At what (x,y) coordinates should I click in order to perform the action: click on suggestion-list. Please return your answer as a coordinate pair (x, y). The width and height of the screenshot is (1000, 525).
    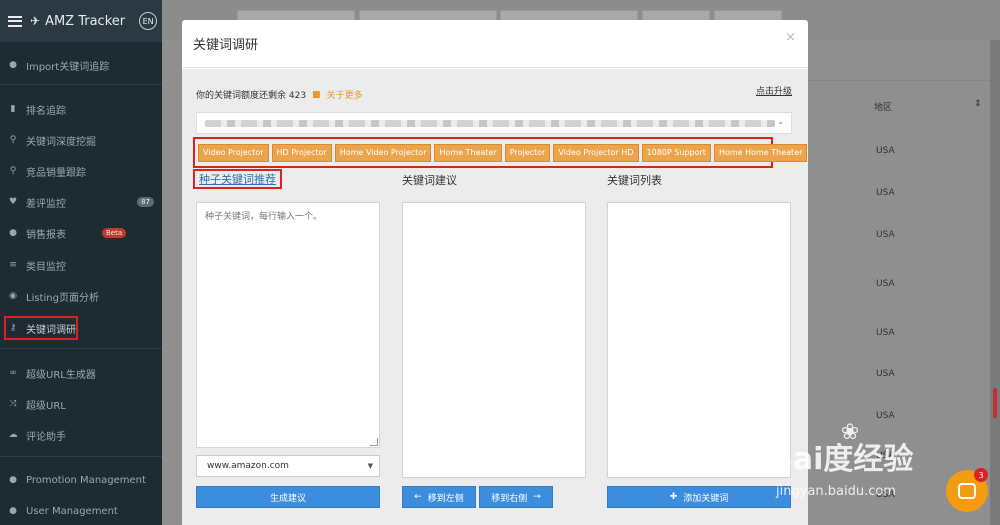
    Looking at the image, I should click on (494, 340).